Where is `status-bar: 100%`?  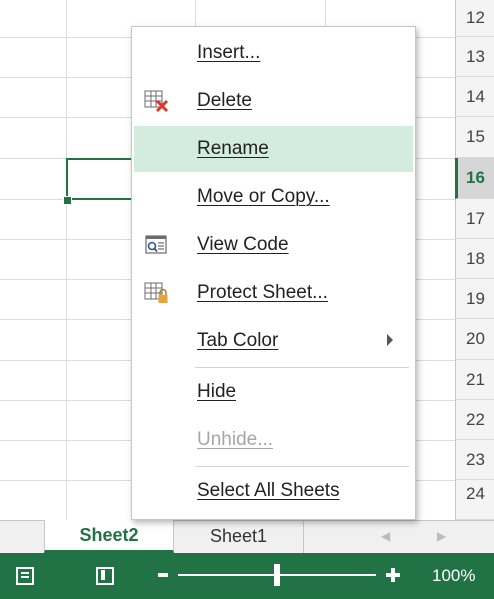 status-bar: 100% is located at coordinates (247, 576).